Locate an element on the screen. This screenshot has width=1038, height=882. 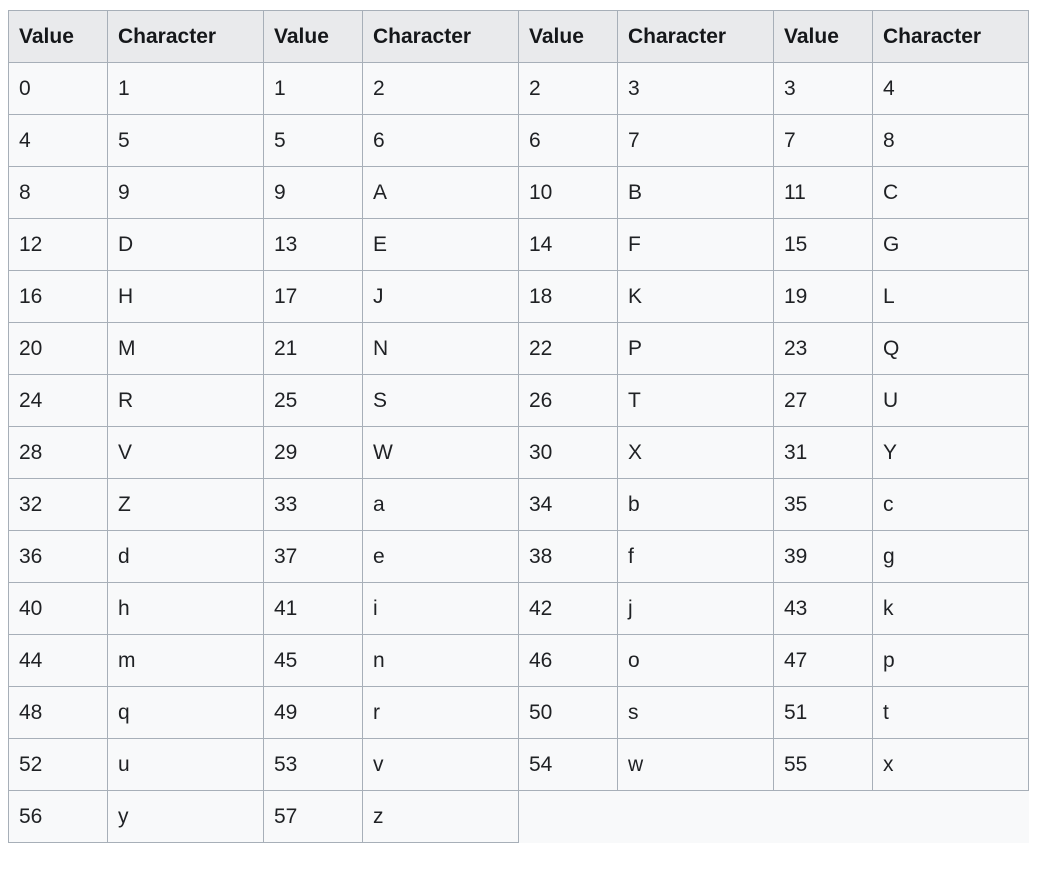
cell-character: 1 is located at coordinates (185, 88).